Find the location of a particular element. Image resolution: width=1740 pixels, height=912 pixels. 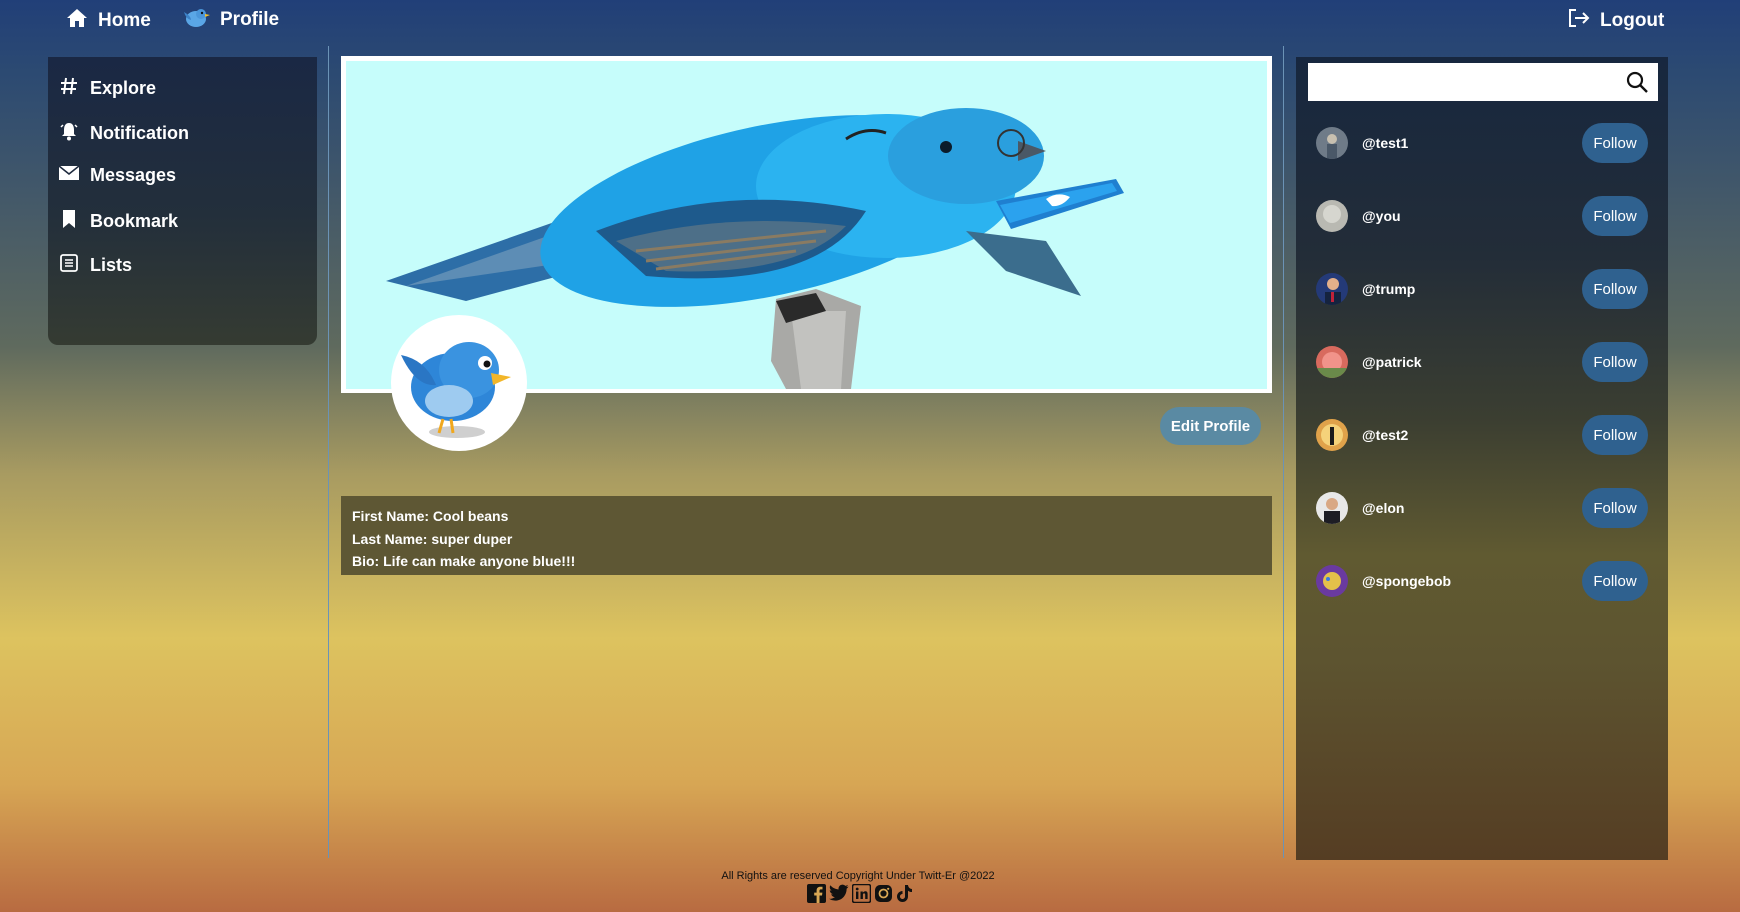

suggestion-row: @trump Follow is located at coordinates (1482, 289).